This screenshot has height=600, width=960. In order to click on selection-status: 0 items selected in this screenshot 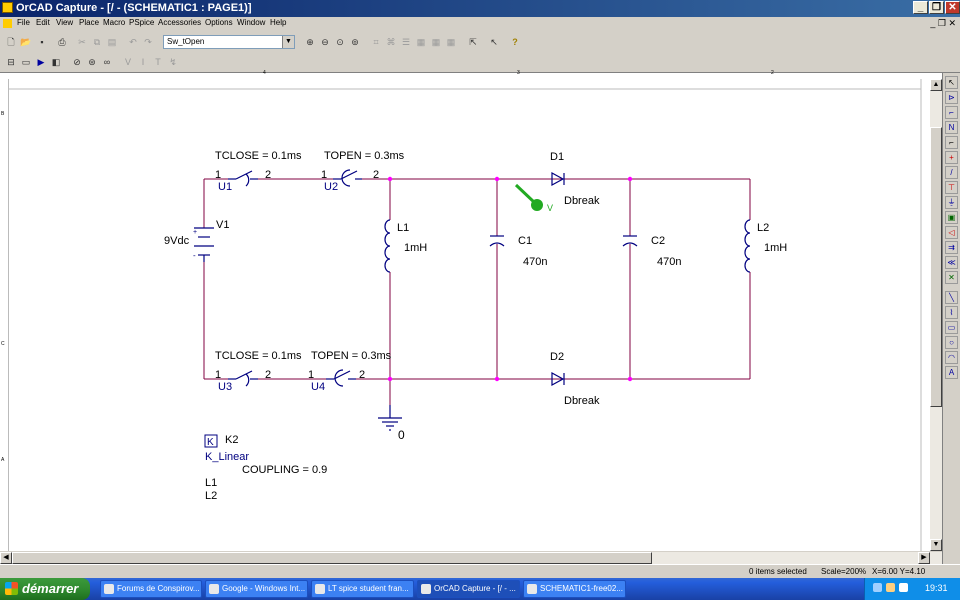, I will do `click(778, 571)`.